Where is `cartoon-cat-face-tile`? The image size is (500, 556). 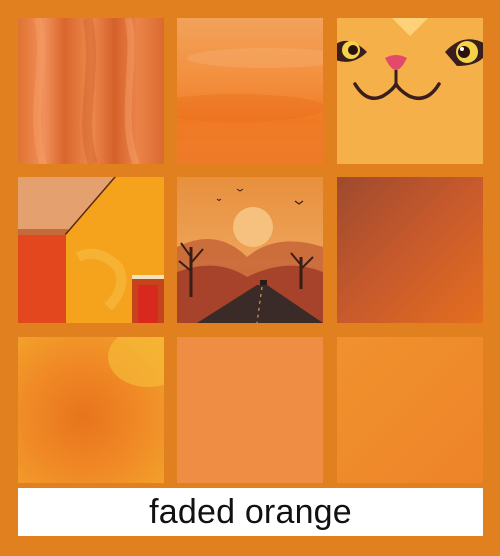
cartoon-cat-face-tile is located at coordinates (410, 91).